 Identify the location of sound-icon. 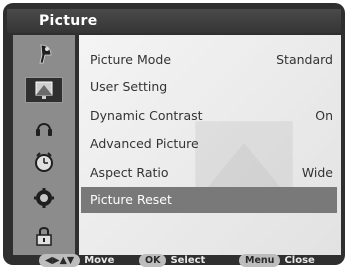
(44, 129).